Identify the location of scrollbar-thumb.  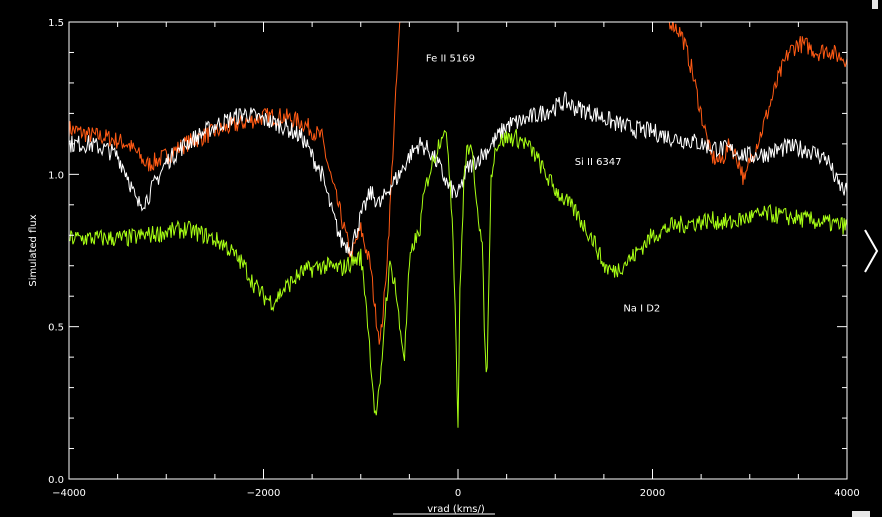
(875, 4).